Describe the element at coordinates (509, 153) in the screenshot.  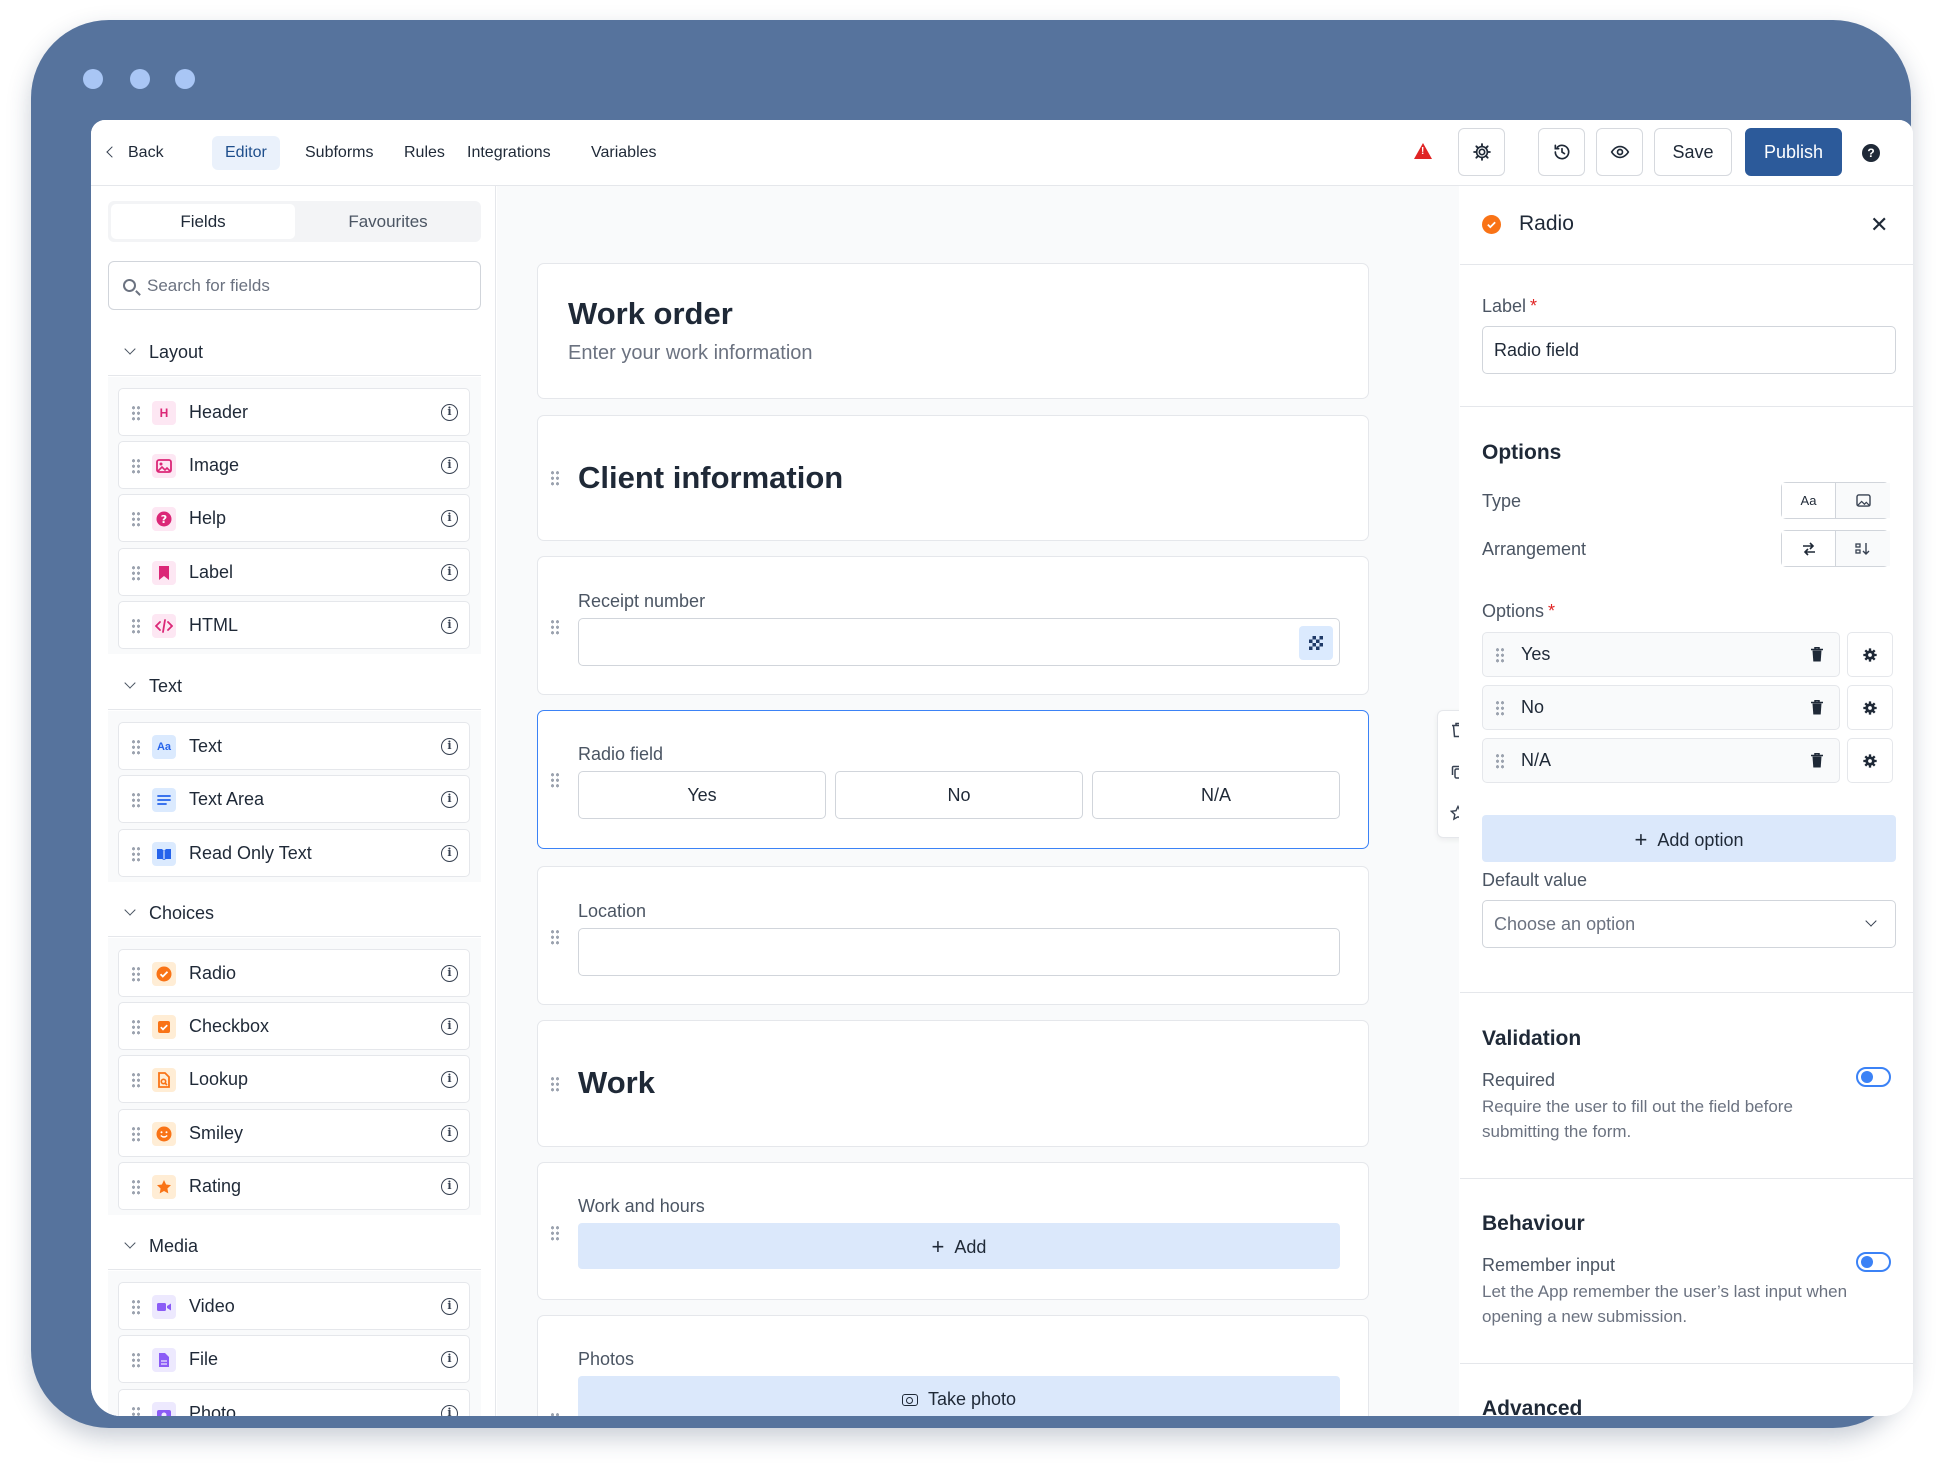
I see `tab-integrations: Integrations` at that location.